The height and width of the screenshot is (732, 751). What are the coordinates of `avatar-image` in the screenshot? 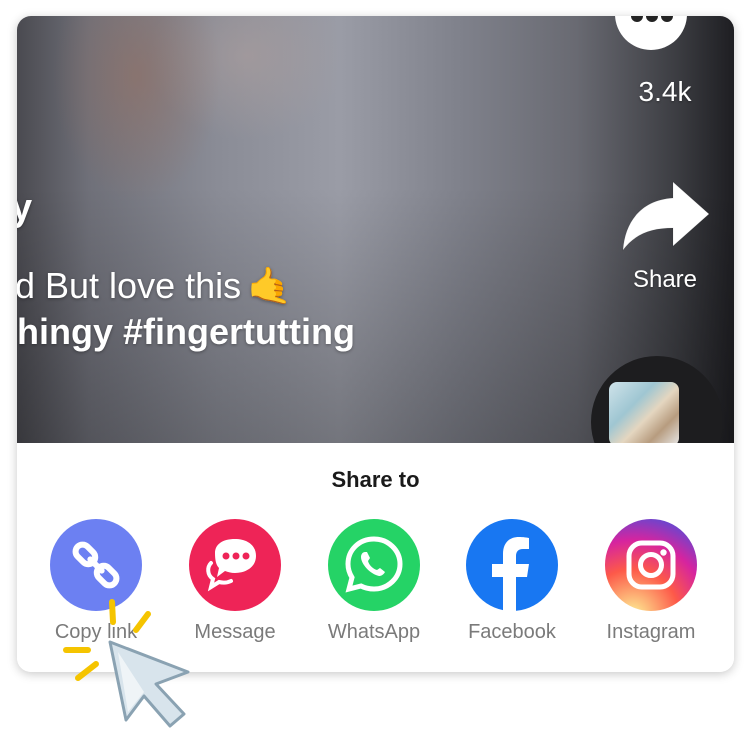 It's located at (644, 414).